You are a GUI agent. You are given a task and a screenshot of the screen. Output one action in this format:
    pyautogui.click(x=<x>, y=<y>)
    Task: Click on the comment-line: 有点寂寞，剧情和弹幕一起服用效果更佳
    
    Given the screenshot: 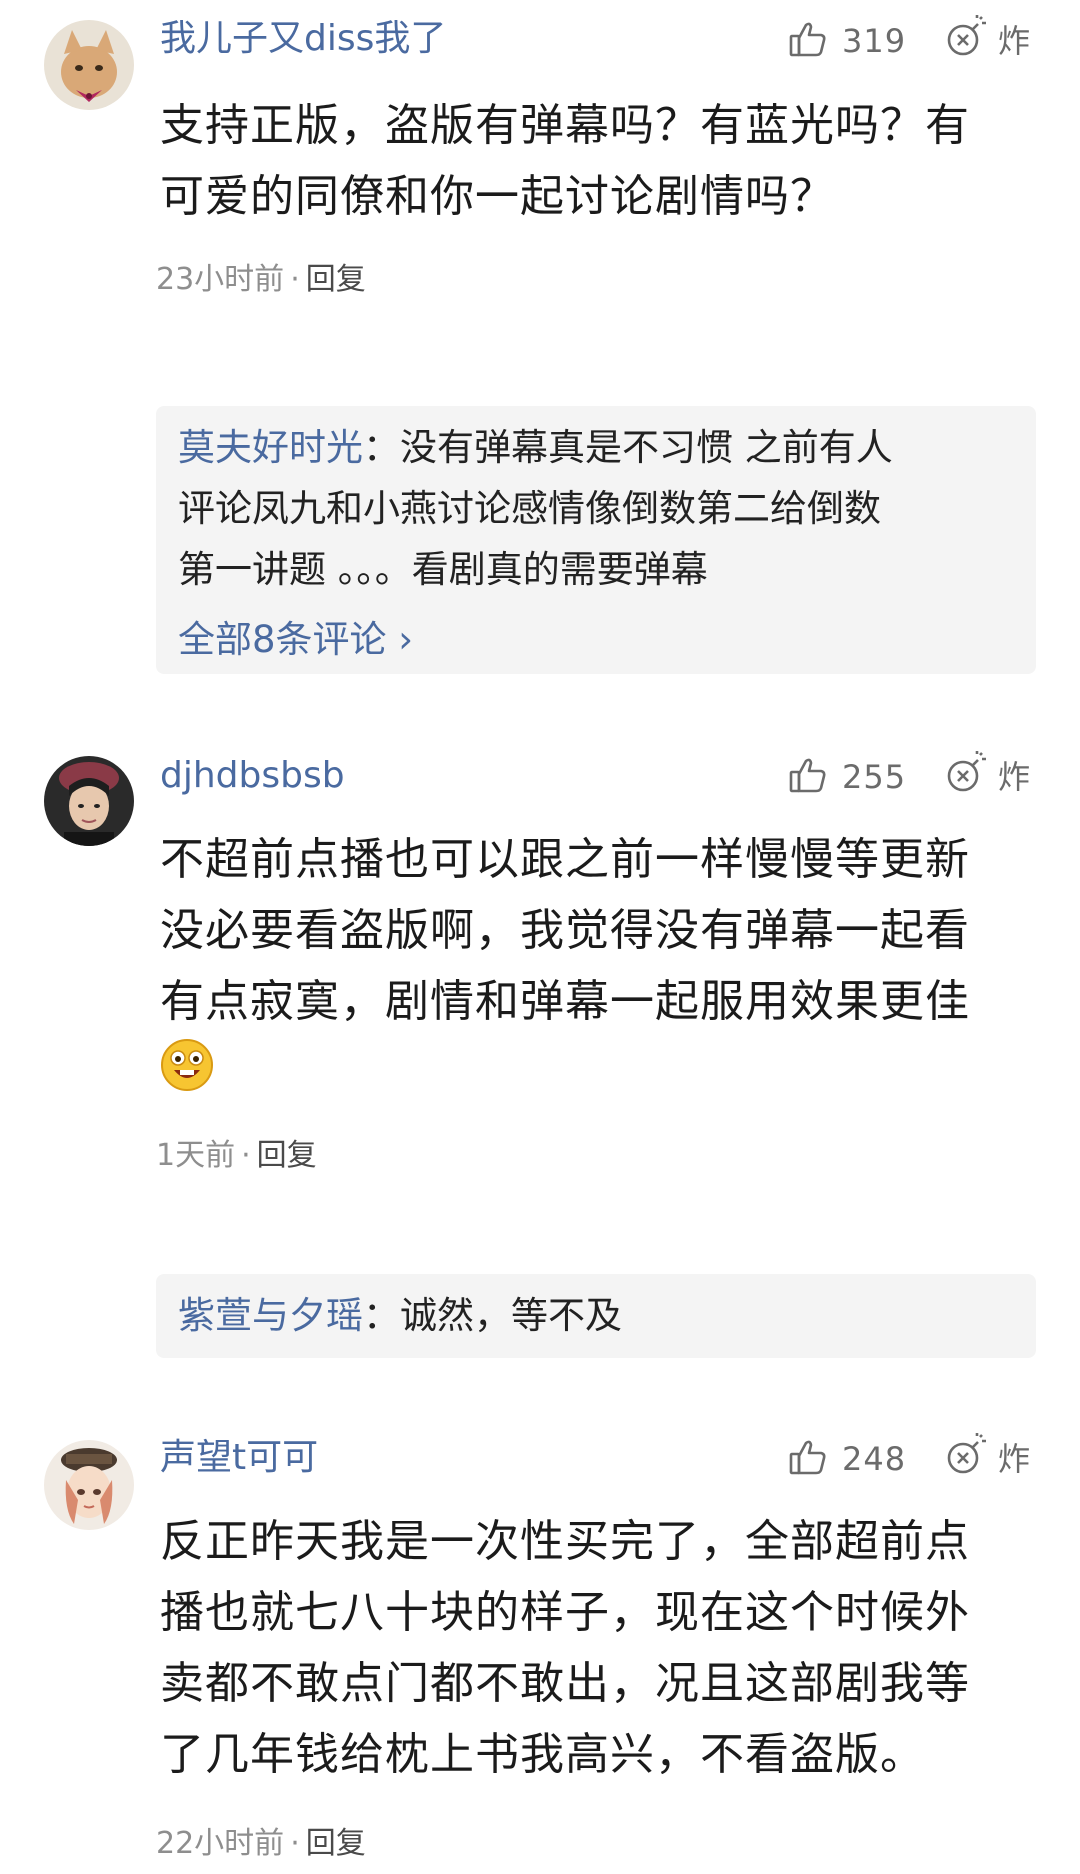 What is the action you would take?
    pyautogui.click(x=565, y=1001)
    